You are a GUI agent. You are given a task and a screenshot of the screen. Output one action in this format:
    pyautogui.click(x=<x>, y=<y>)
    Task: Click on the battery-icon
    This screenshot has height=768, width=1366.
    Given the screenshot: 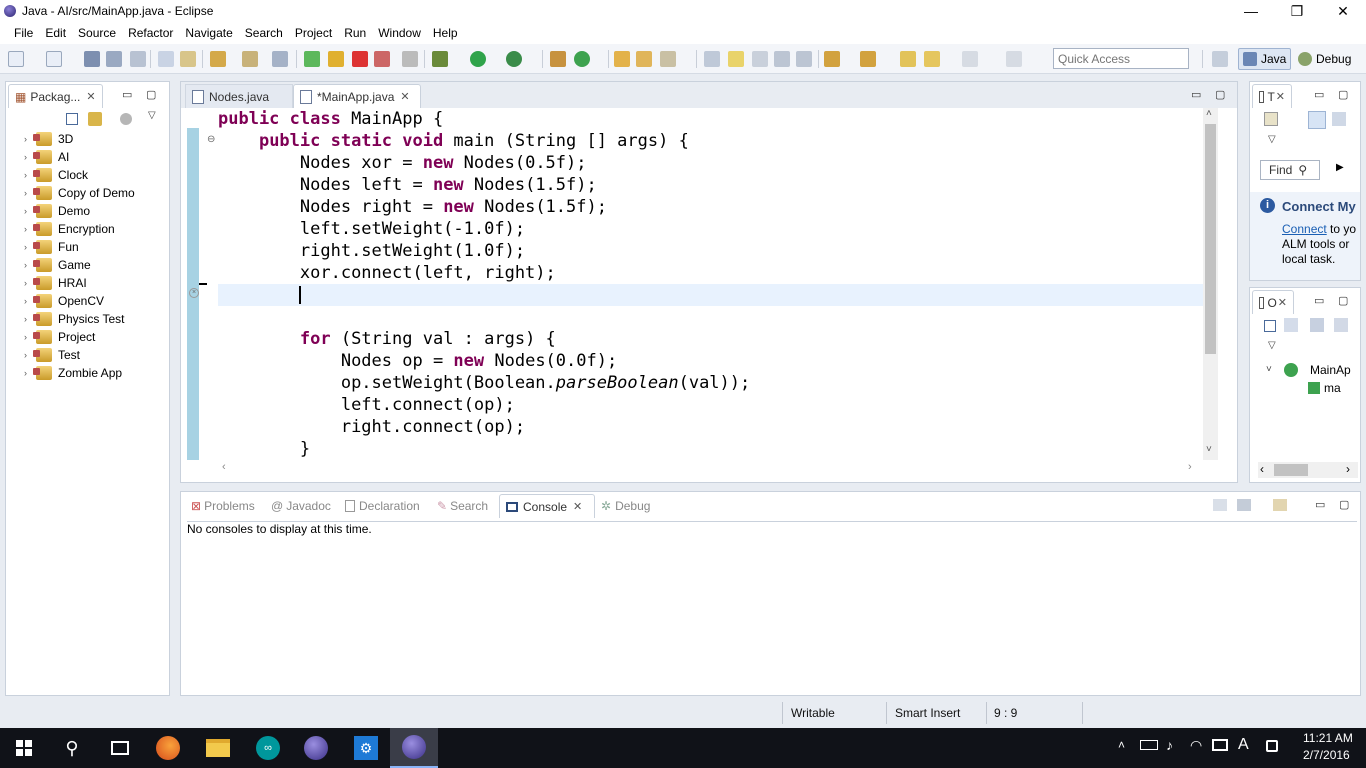 What is the action you would take?
    pyautogui.click(x=1149, y=745)
    